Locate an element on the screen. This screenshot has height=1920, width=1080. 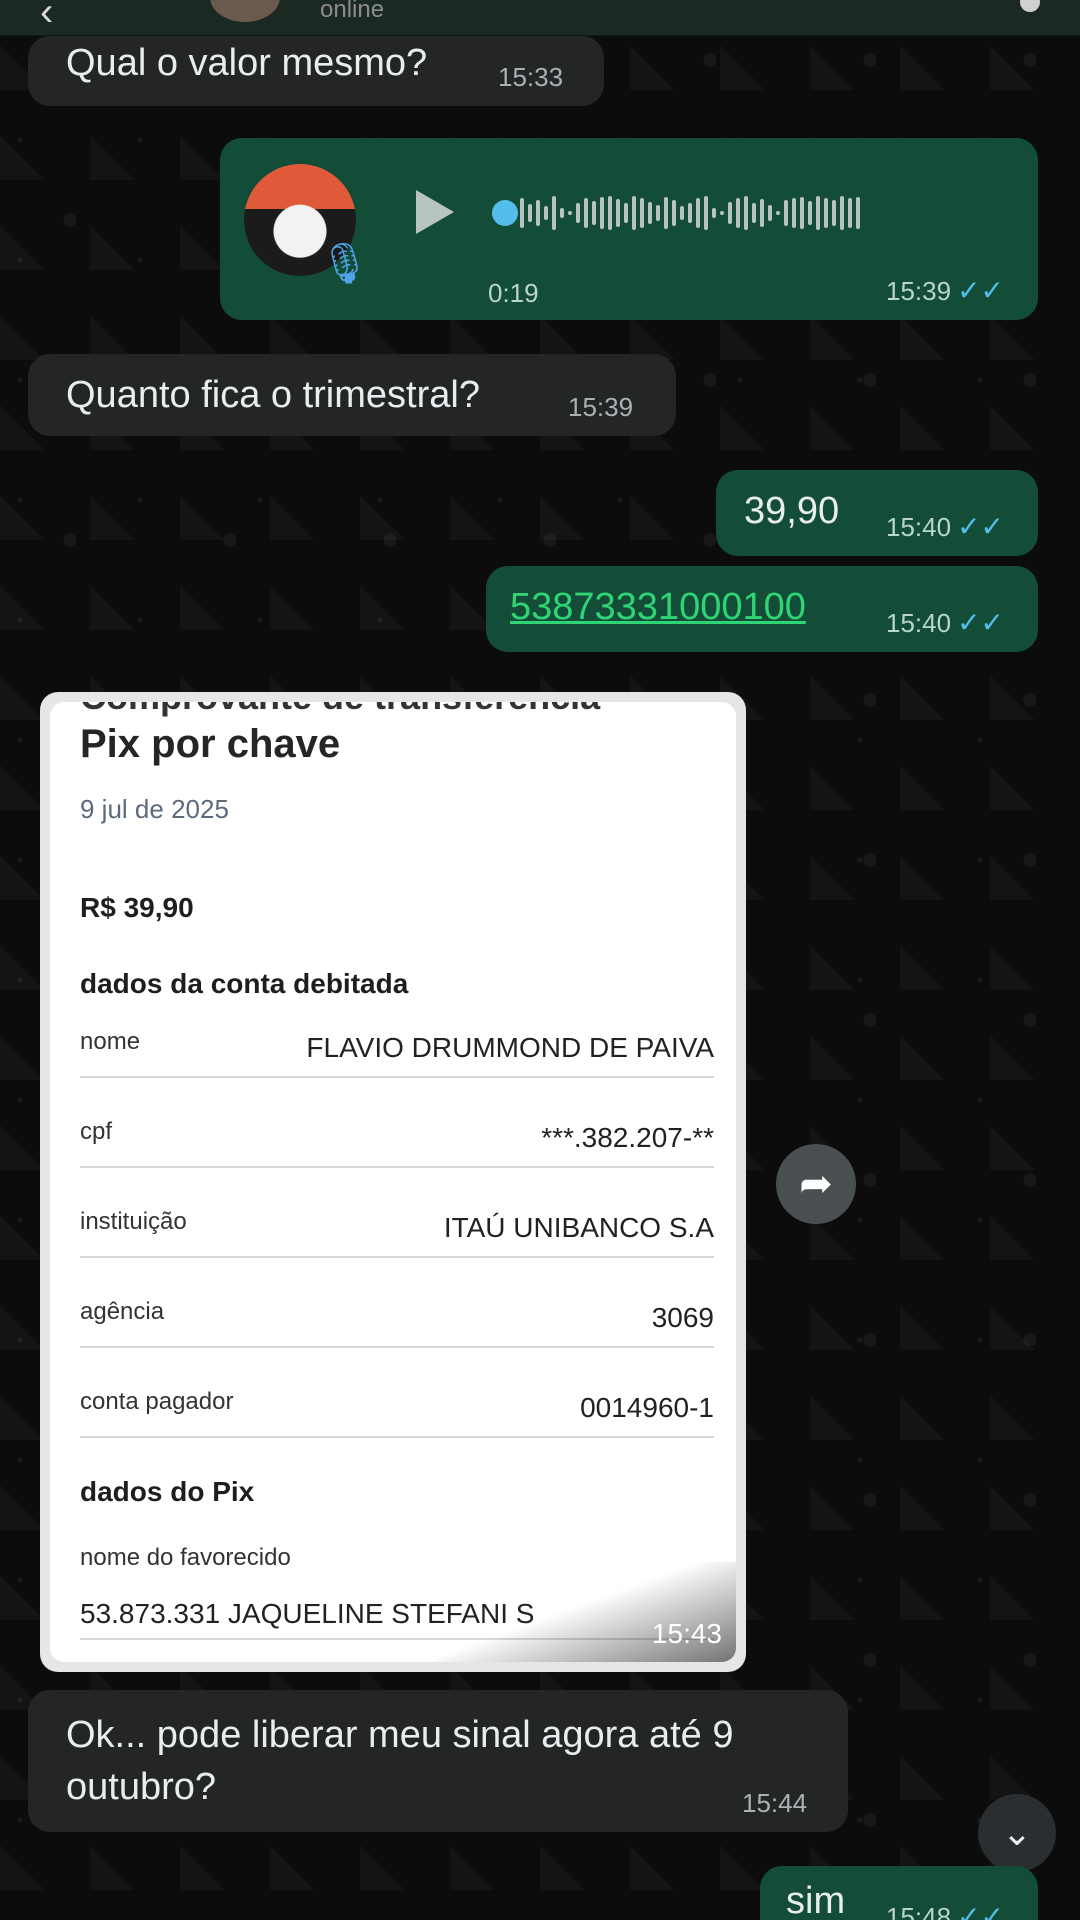
receipt-date: 9 jul de 2025 is located at coordinates (154, 809).